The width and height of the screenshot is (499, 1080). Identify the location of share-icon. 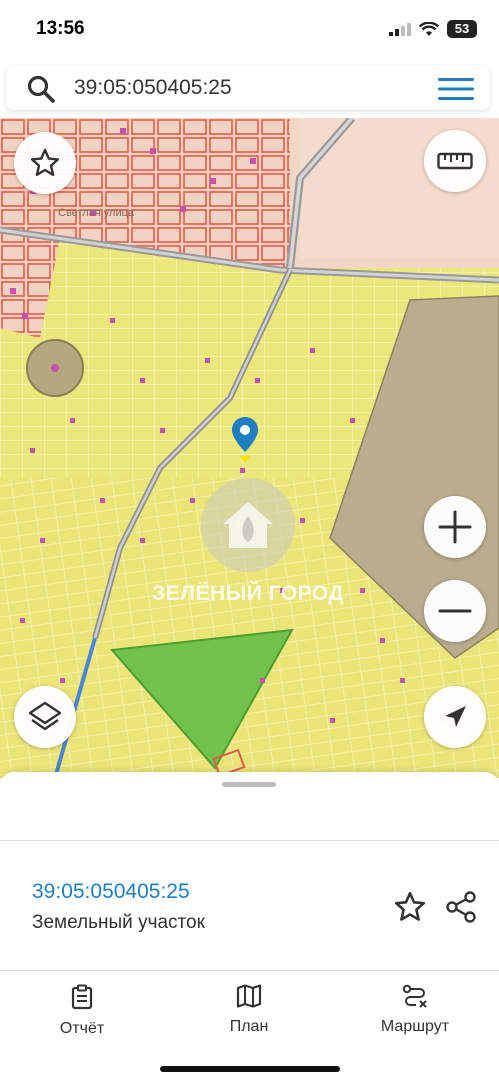
(461, 907).